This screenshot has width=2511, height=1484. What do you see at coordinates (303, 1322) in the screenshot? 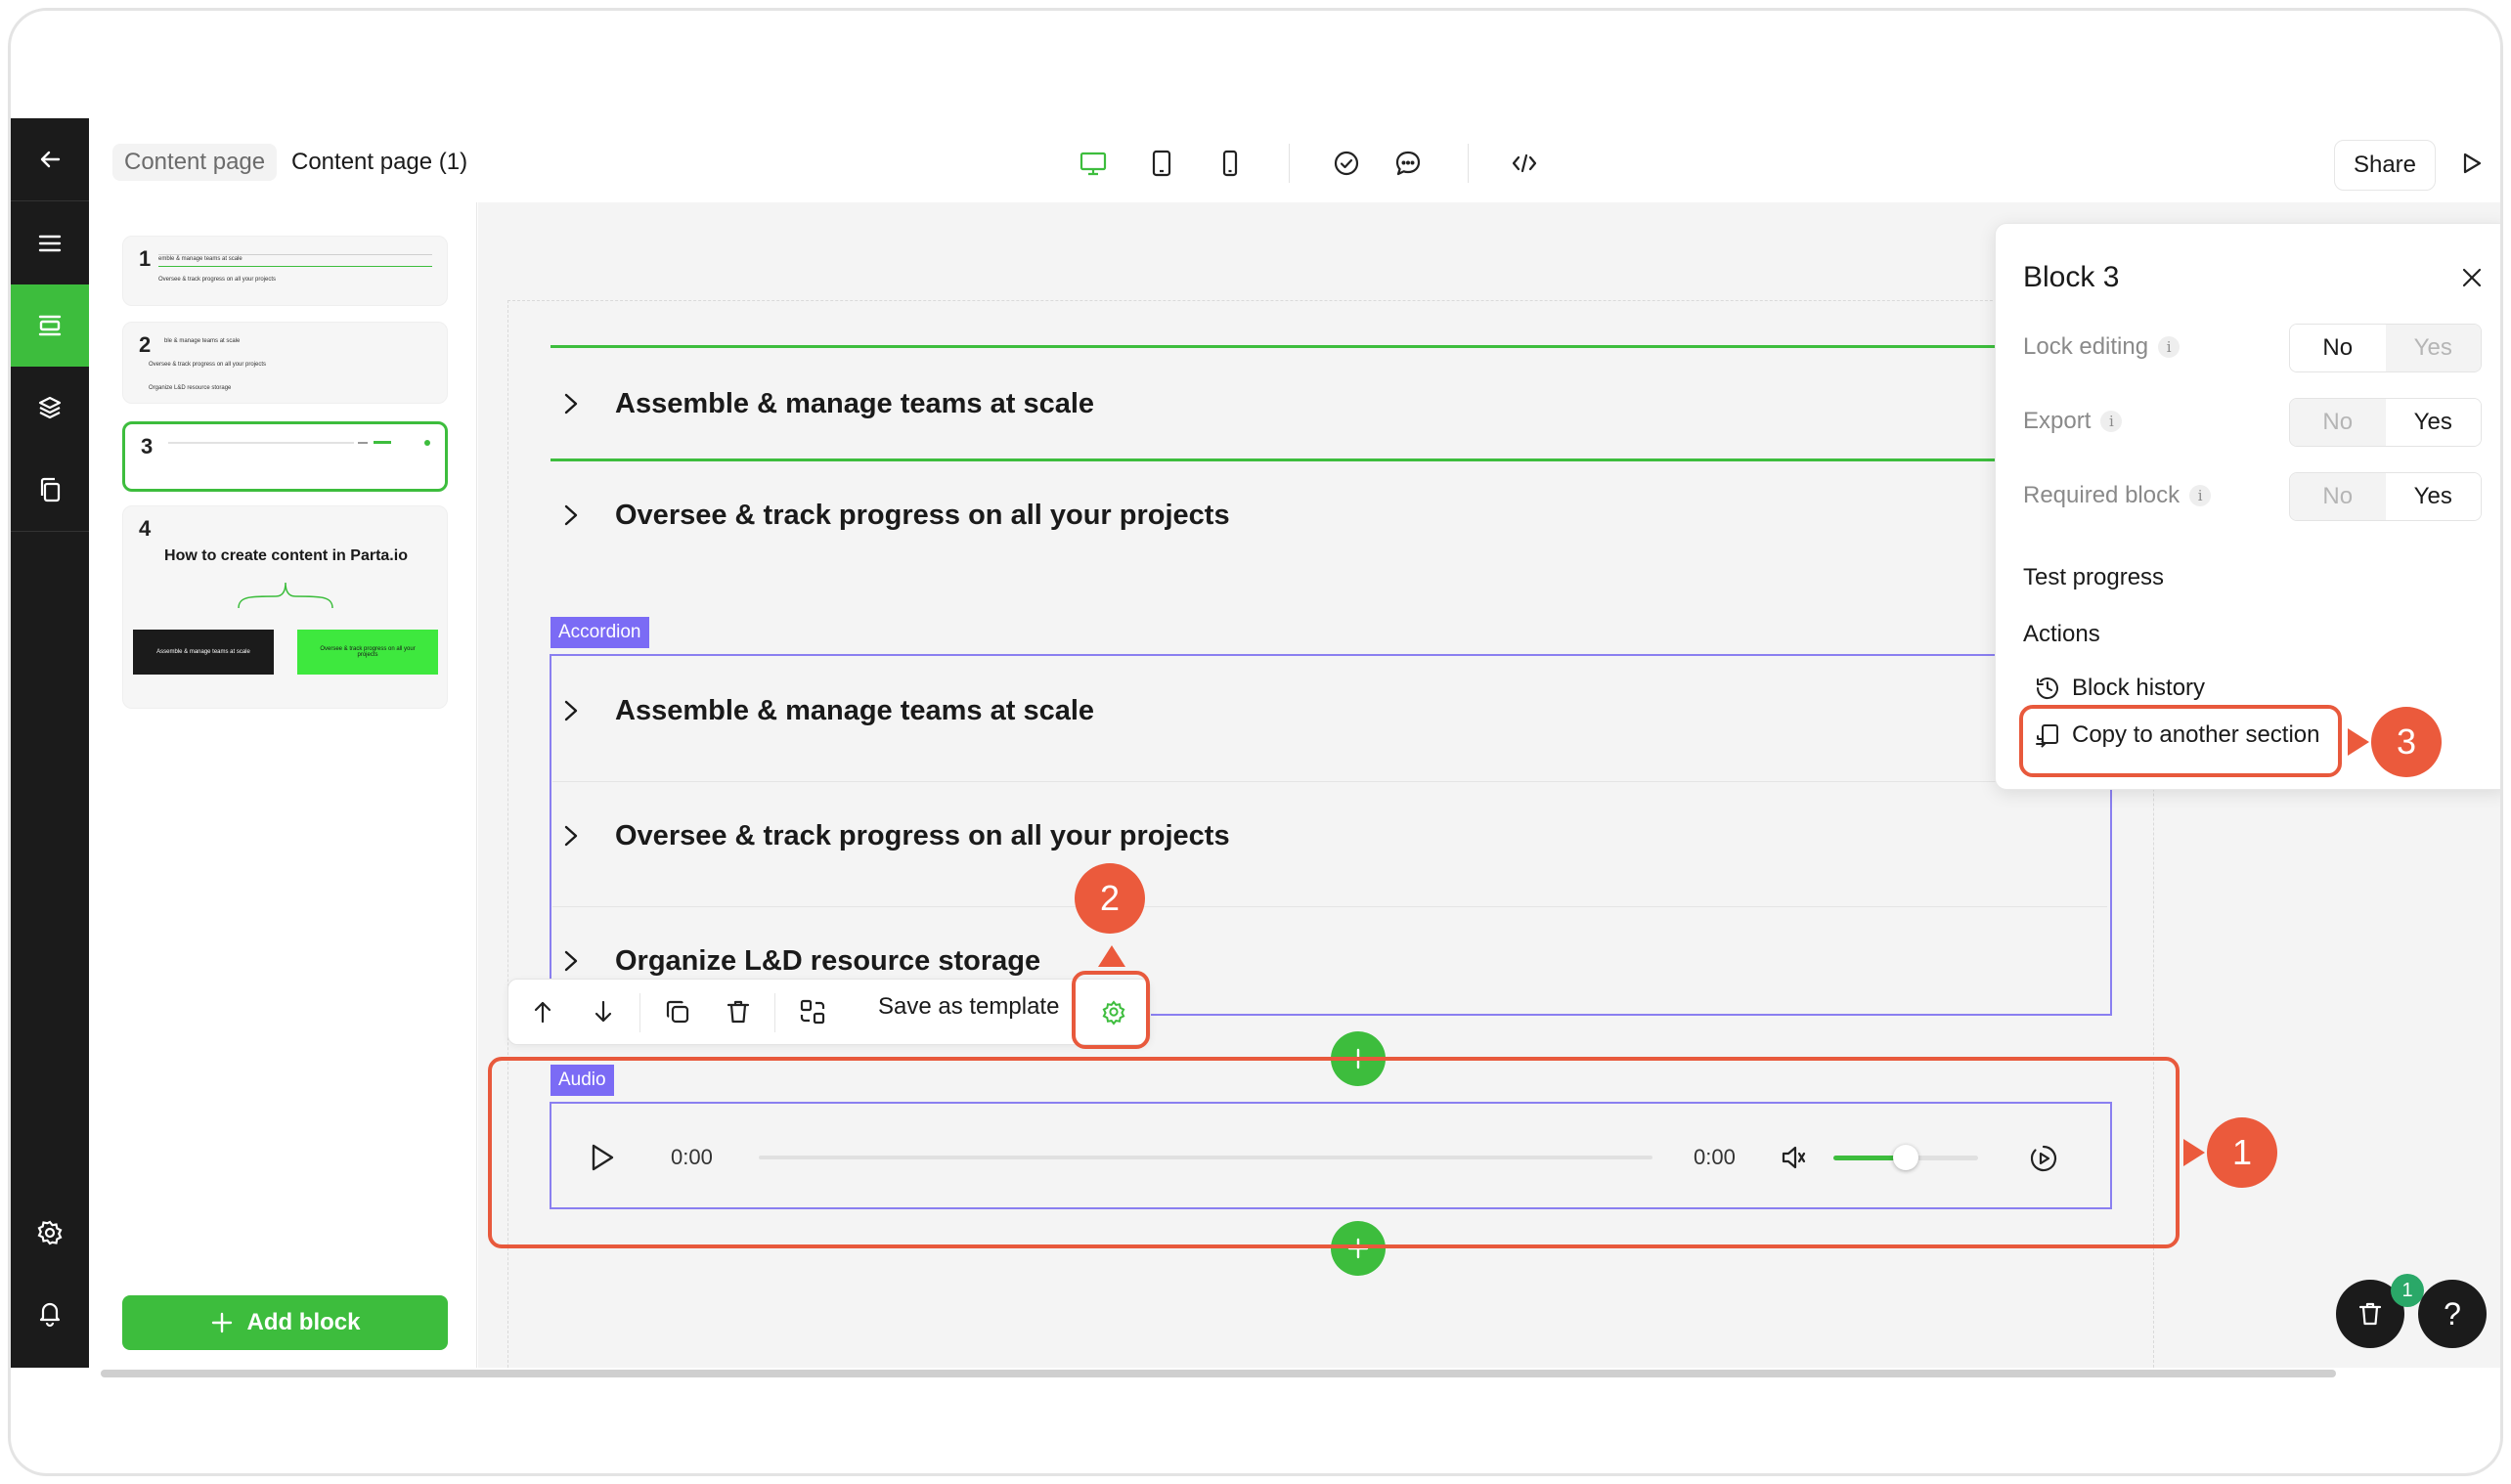
I see `add-block-label: Add block` at bounding box center [303, 1322].